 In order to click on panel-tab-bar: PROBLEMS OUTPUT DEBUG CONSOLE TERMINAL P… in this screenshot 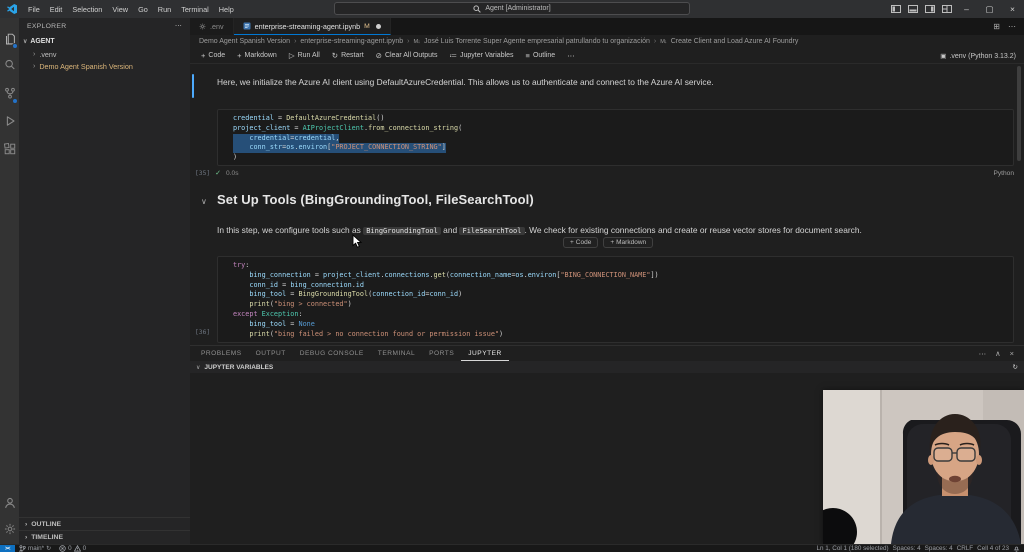, I will do `click(607, 353)`.